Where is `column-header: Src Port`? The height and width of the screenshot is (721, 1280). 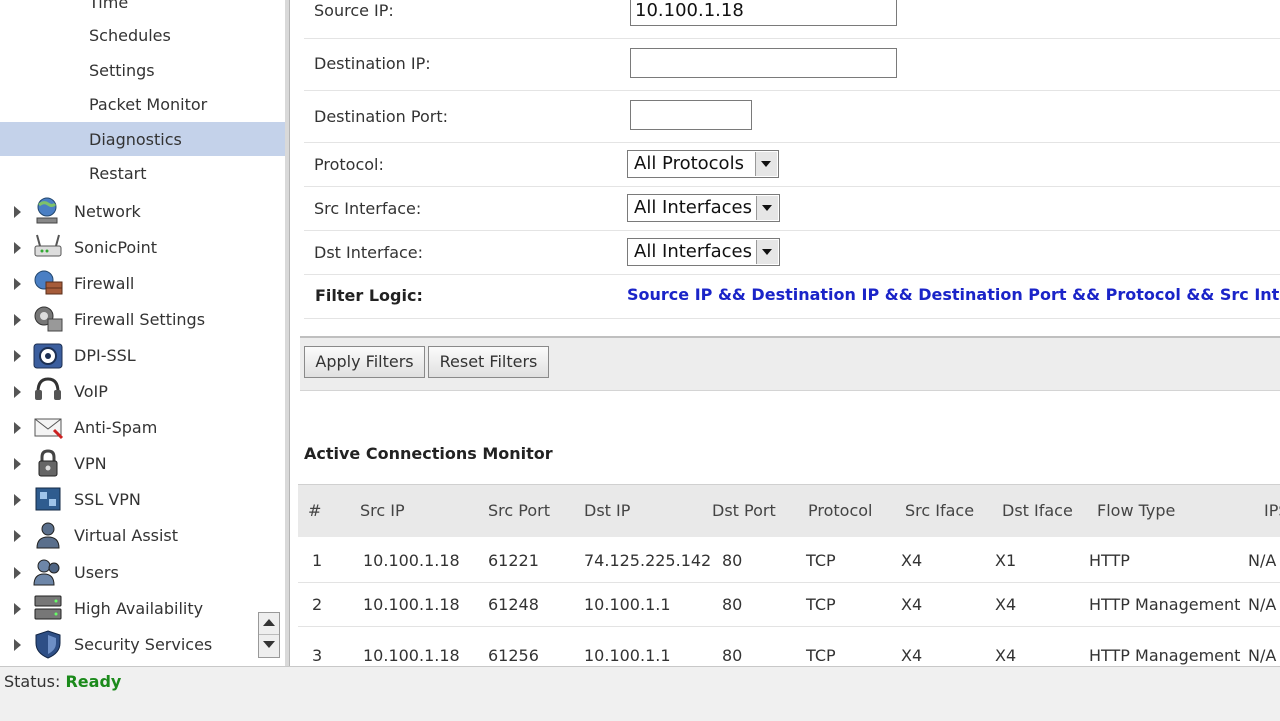 column-header: Src Port is located at coordinates (519, 511).